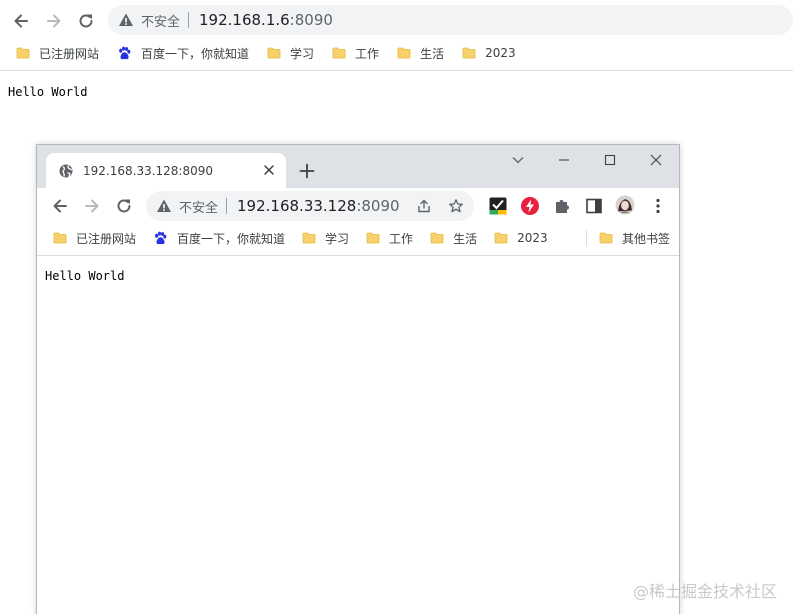 This screenshot has height=614, width=793. Describe the element at coordinates (704, 591) in the screenshot. I see `watermark: @稀土掘金技术社区` at that location.